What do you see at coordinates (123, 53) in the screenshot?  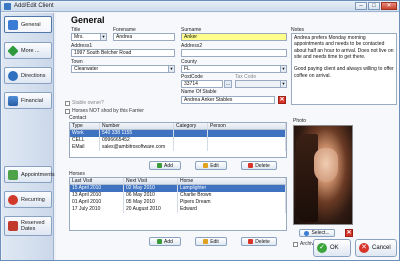 I see `address1-field: 1997 South Belcher Road` at bounding box center [123, 53].